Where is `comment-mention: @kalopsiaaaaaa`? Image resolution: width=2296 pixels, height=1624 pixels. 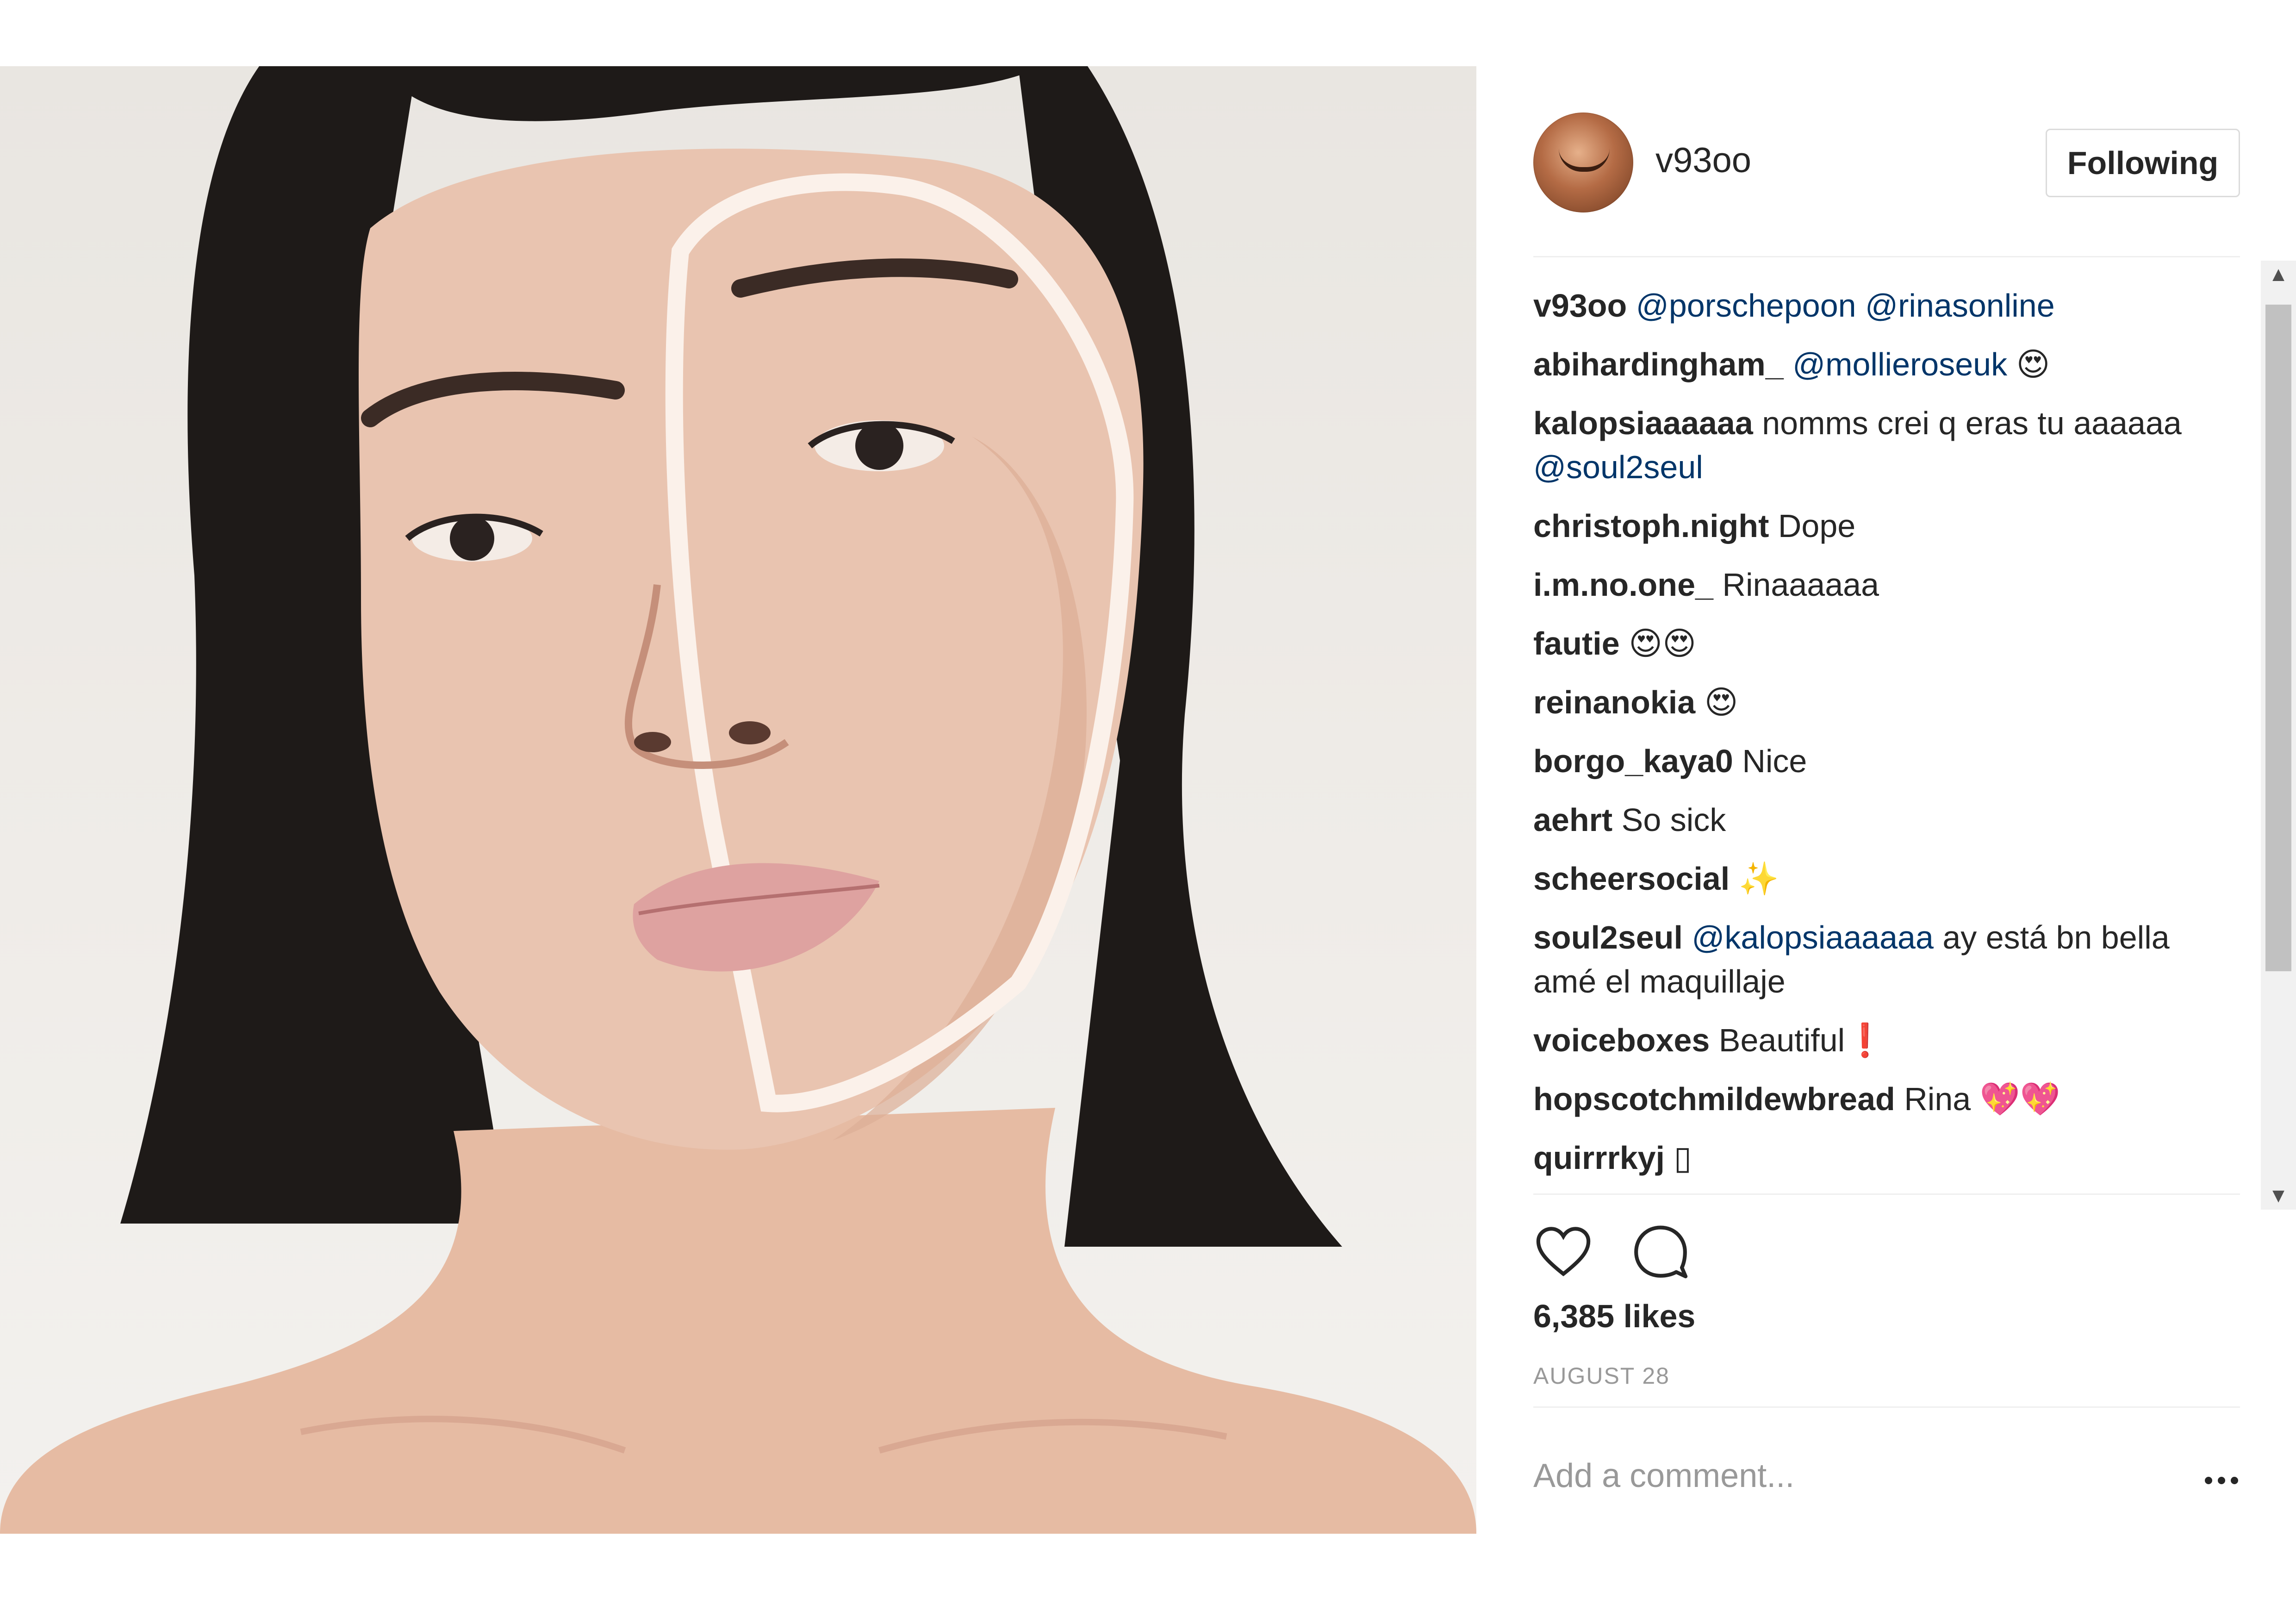
comment-mention: @kalopsiaaaaaa is located at coordinates (1813, 937).